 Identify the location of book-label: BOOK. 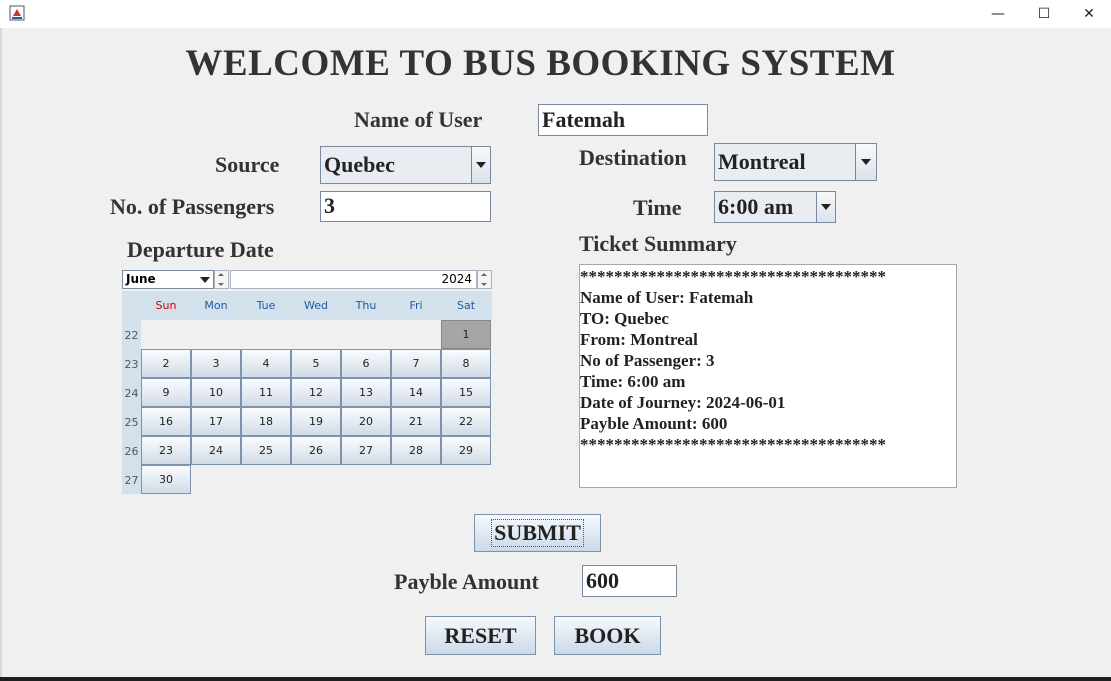
(607, 635).